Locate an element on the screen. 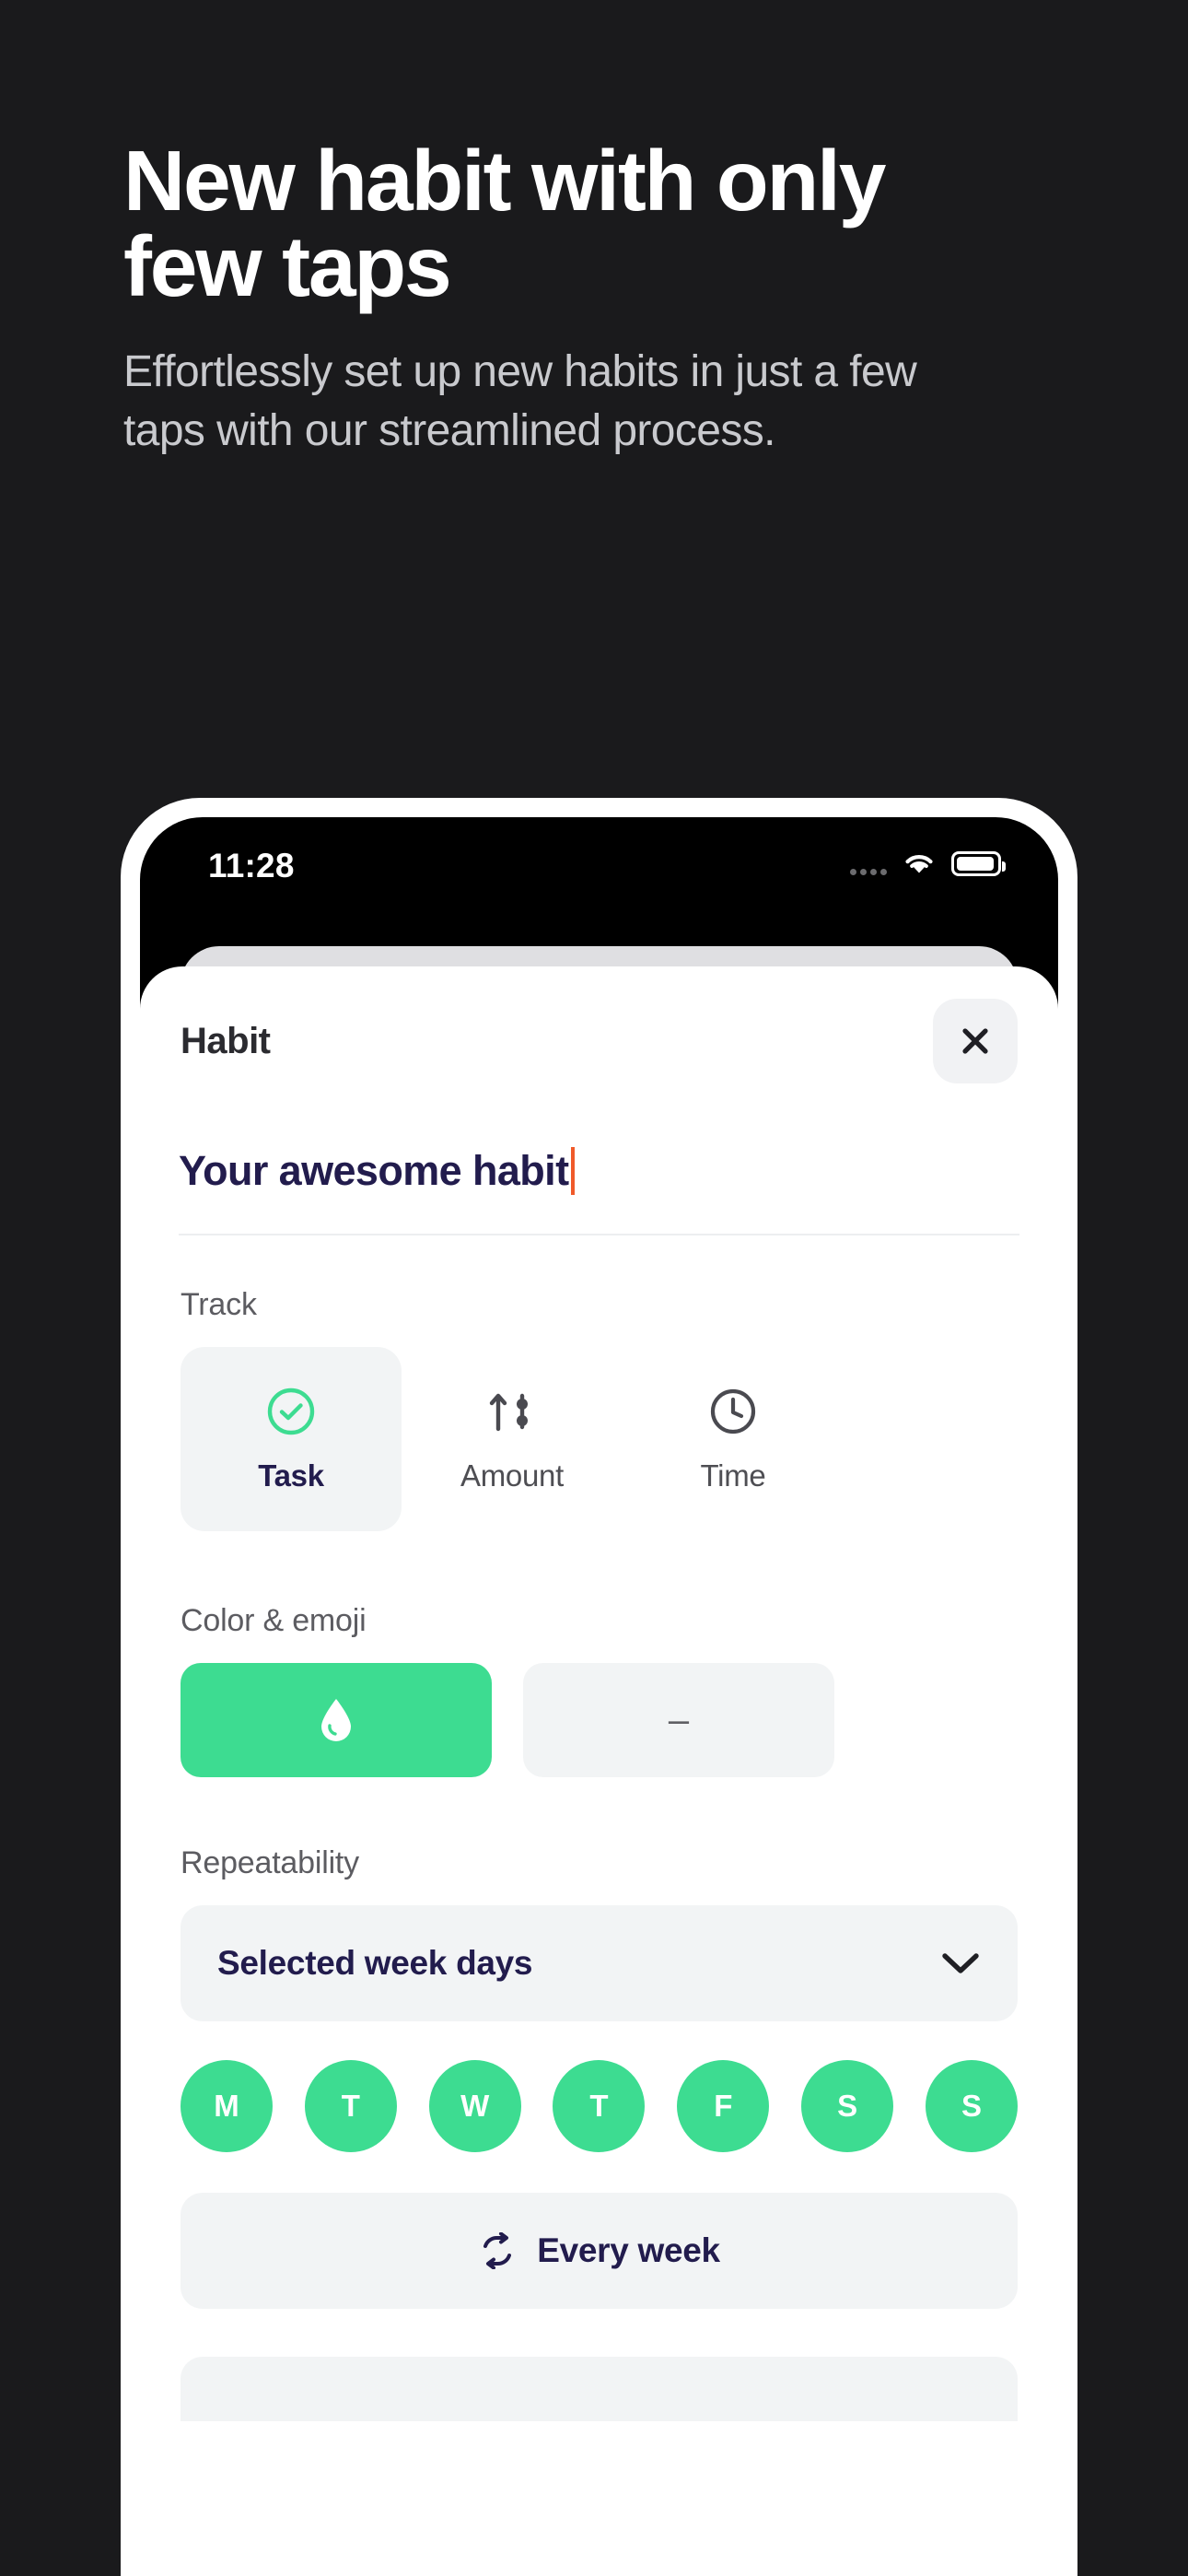 This screenshot has width=1188, height=2576. weekday-sunday: S is located at coordinates (971, 2106).